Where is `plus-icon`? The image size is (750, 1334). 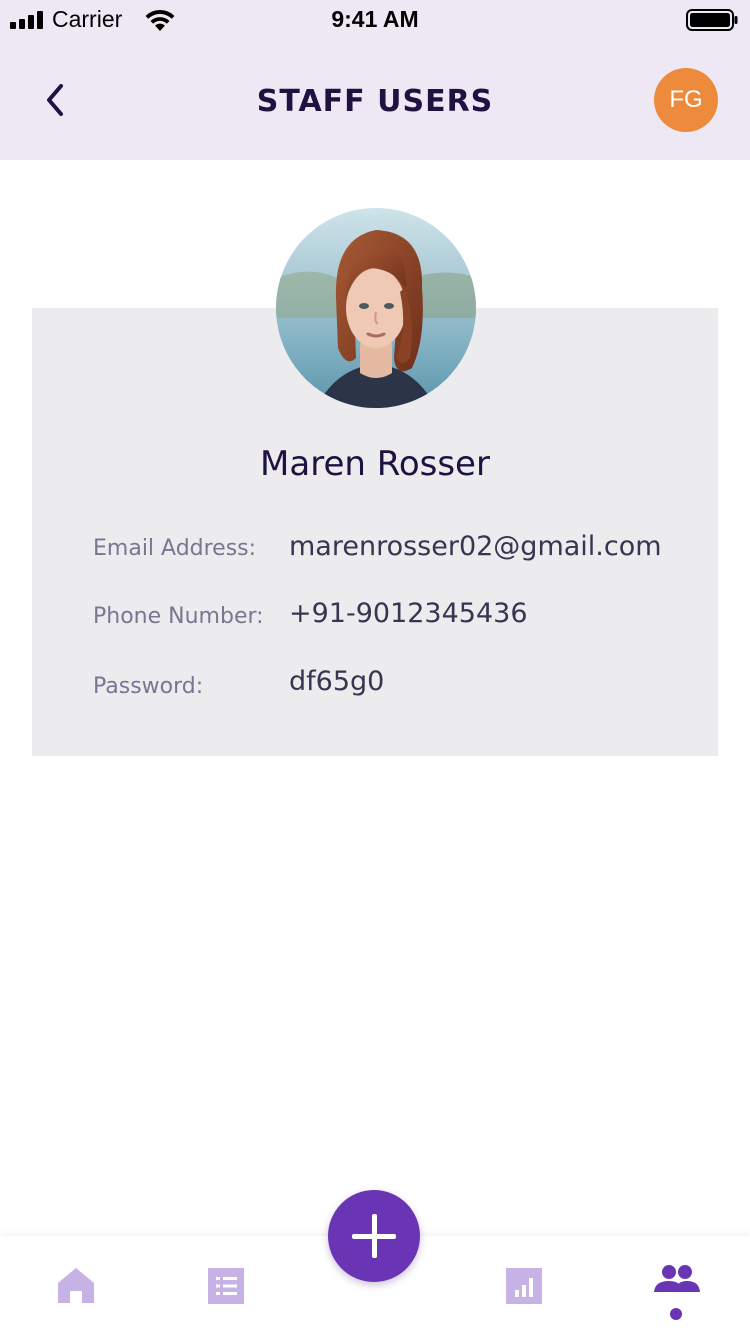 plus-icon is located at coordinates (374, 1236).